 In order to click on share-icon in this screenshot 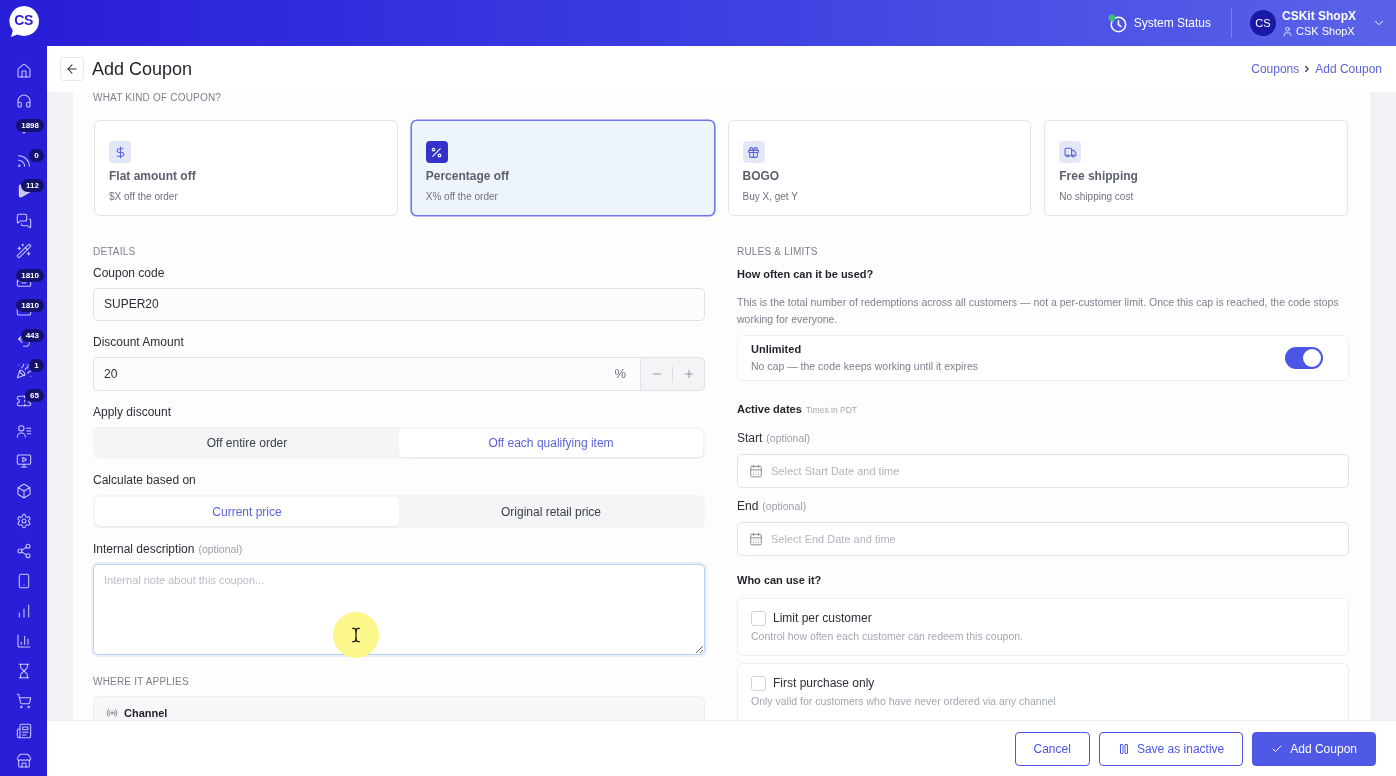, I will do `click(23, 551)`.